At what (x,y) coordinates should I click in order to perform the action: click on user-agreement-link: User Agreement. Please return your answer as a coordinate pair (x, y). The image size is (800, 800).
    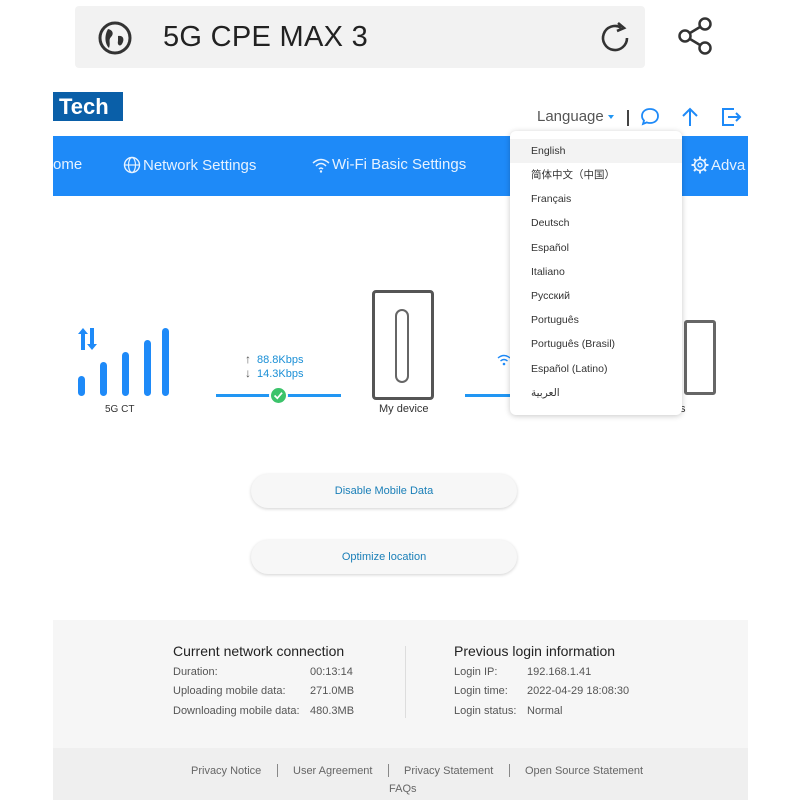
    Looking at the image, I should click on (332, 771).